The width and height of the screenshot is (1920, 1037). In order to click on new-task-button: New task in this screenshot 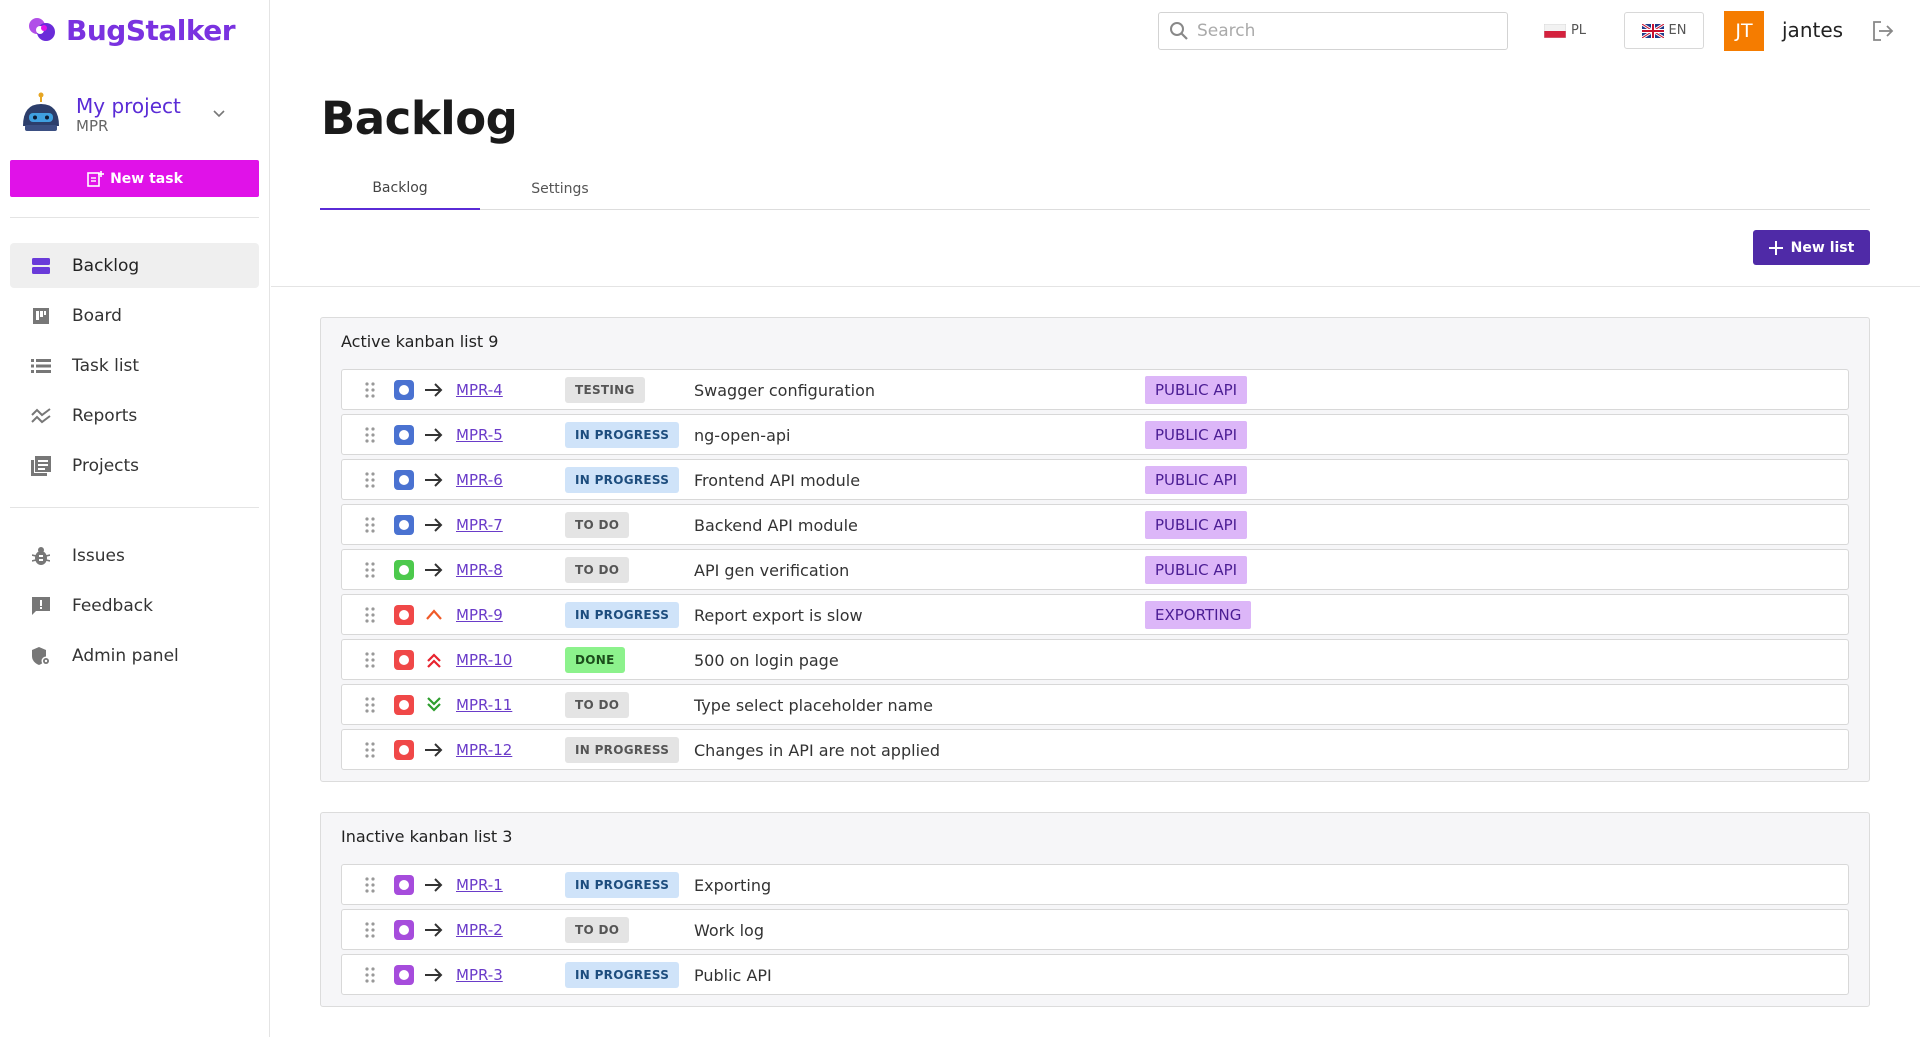, I will do `click(134, 178)`.